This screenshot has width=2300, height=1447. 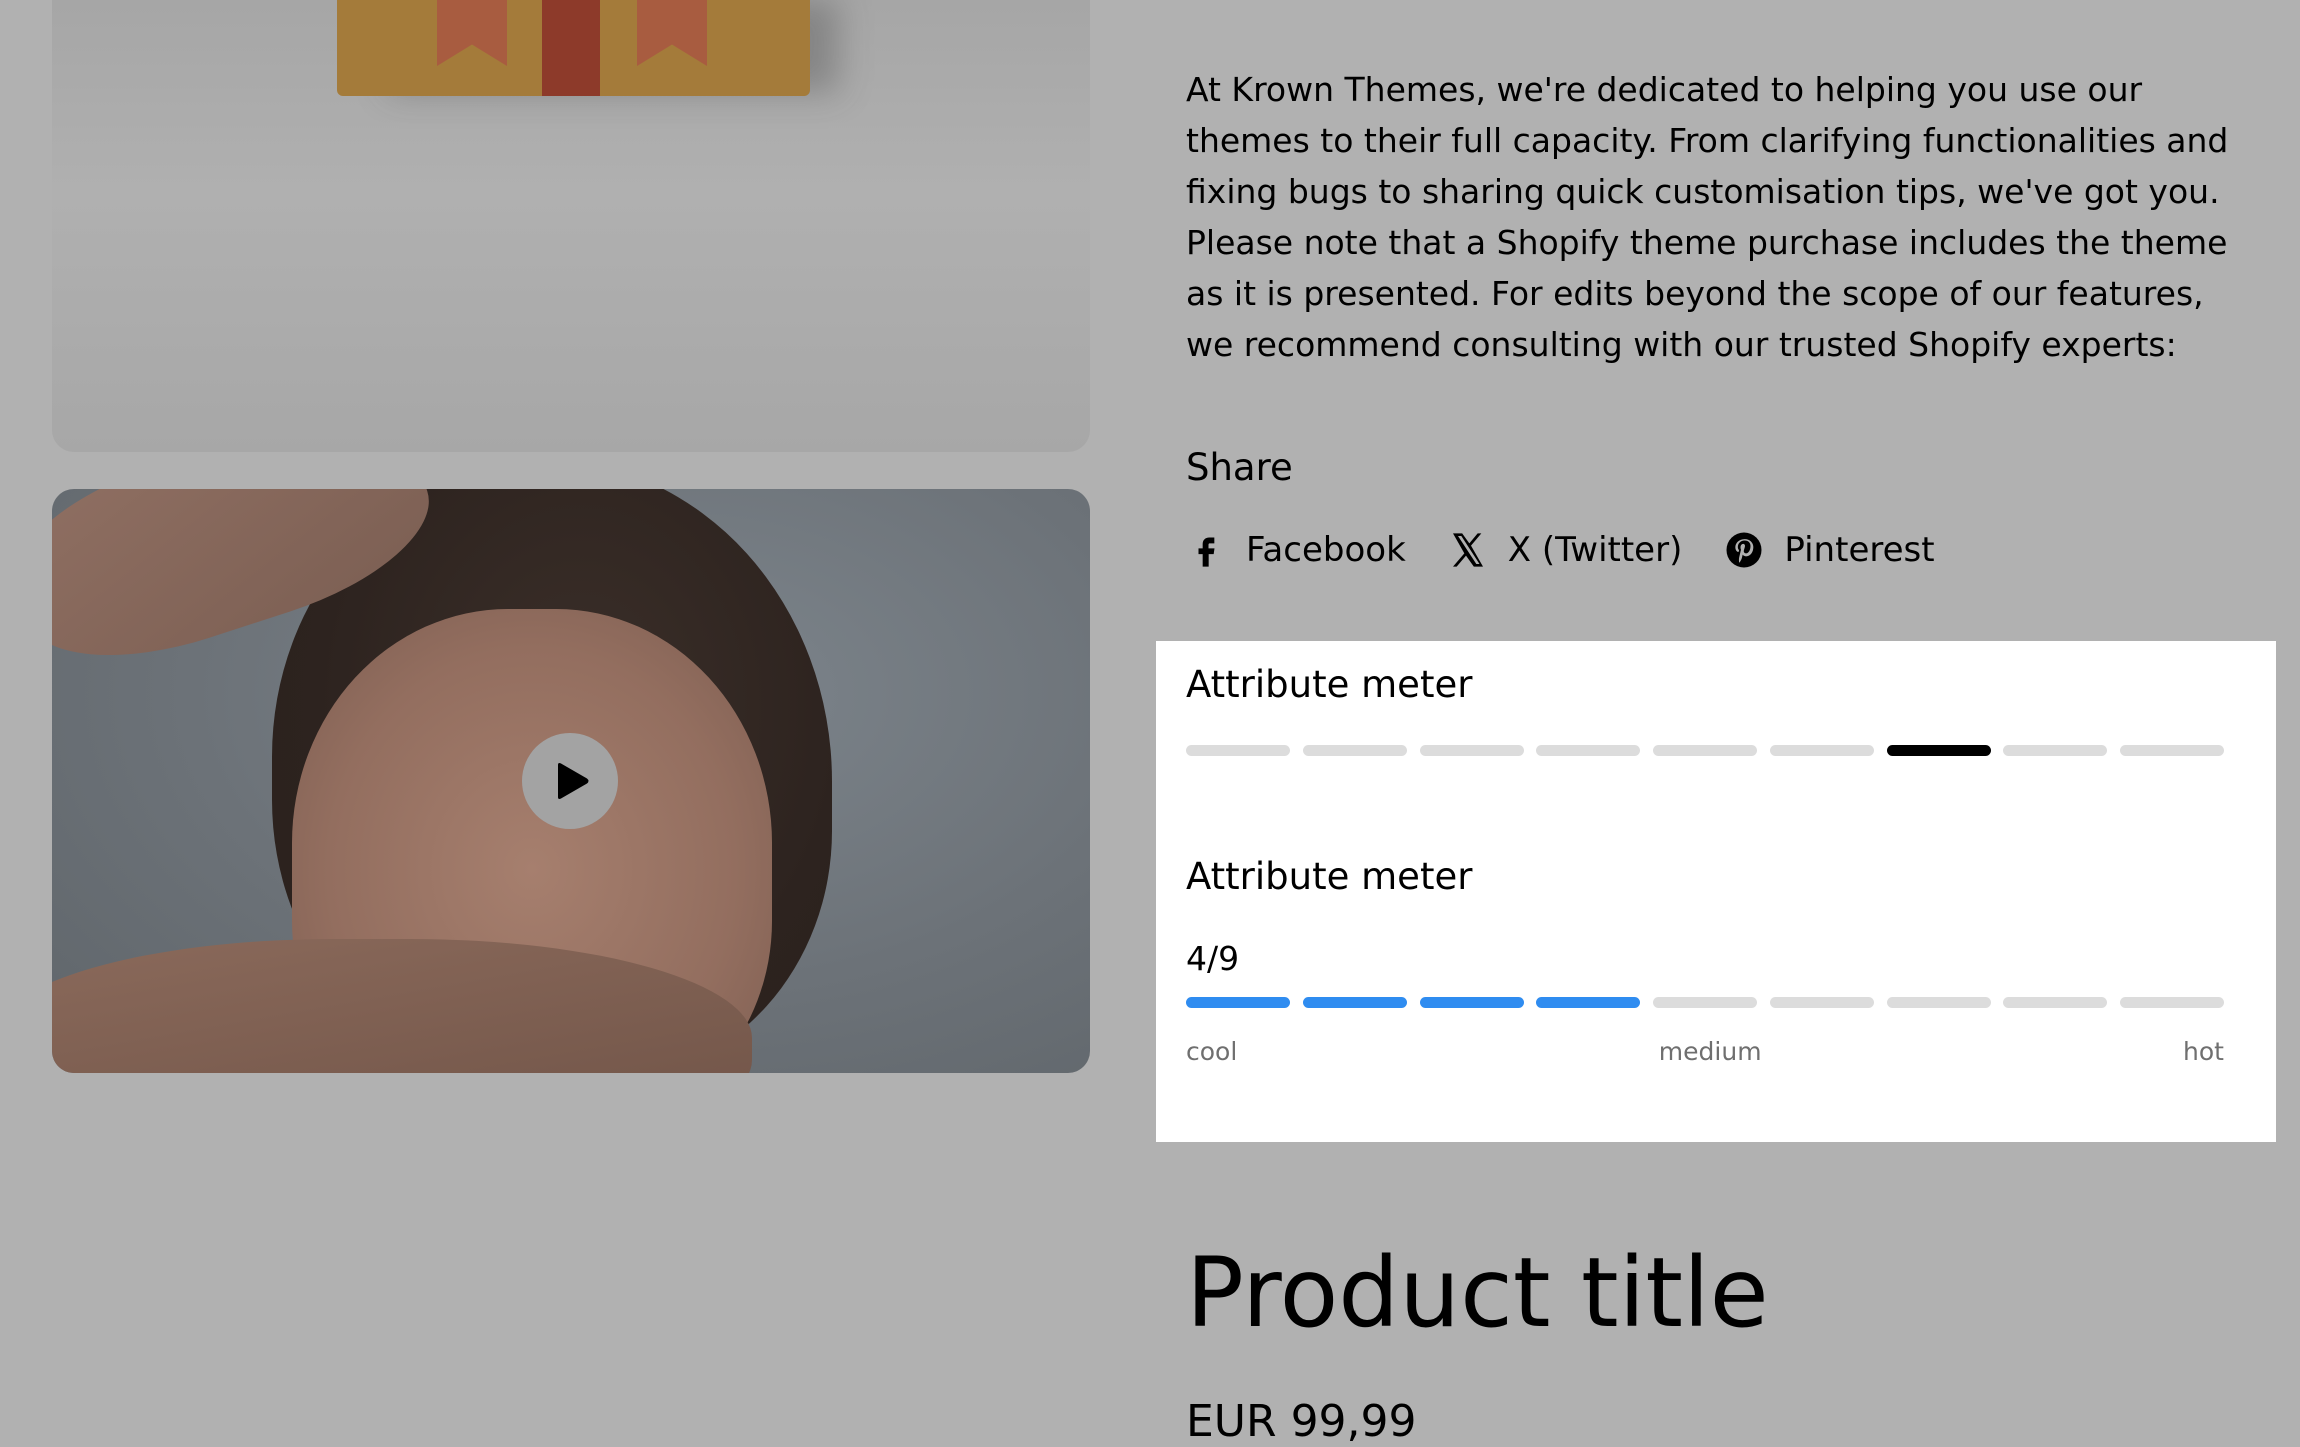 I want to click on scale-low-label: cool, so click(x=1212, y=1051).